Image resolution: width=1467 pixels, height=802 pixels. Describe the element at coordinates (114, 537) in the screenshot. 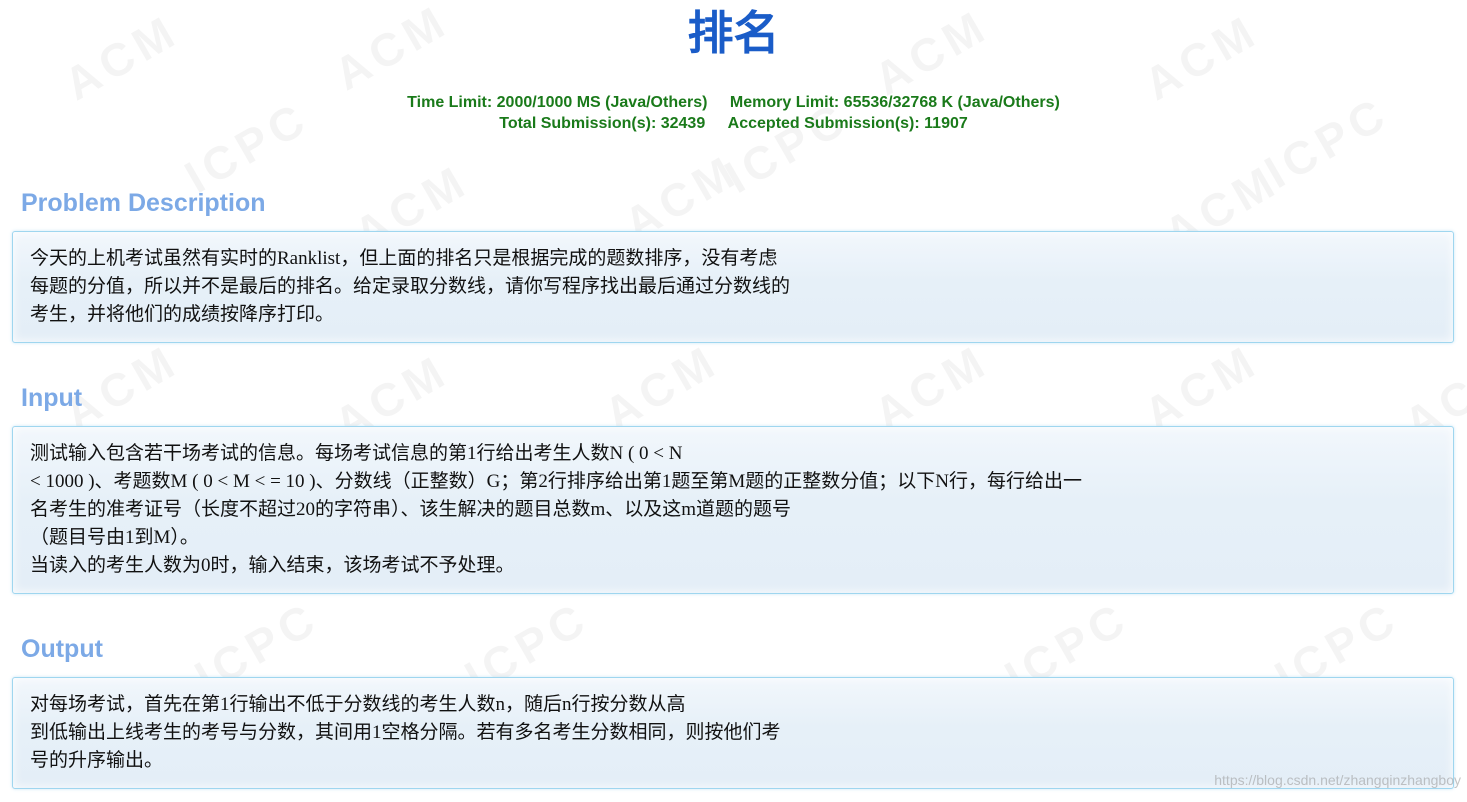

I see `input-line: （题目号由1到M）。` at that location.